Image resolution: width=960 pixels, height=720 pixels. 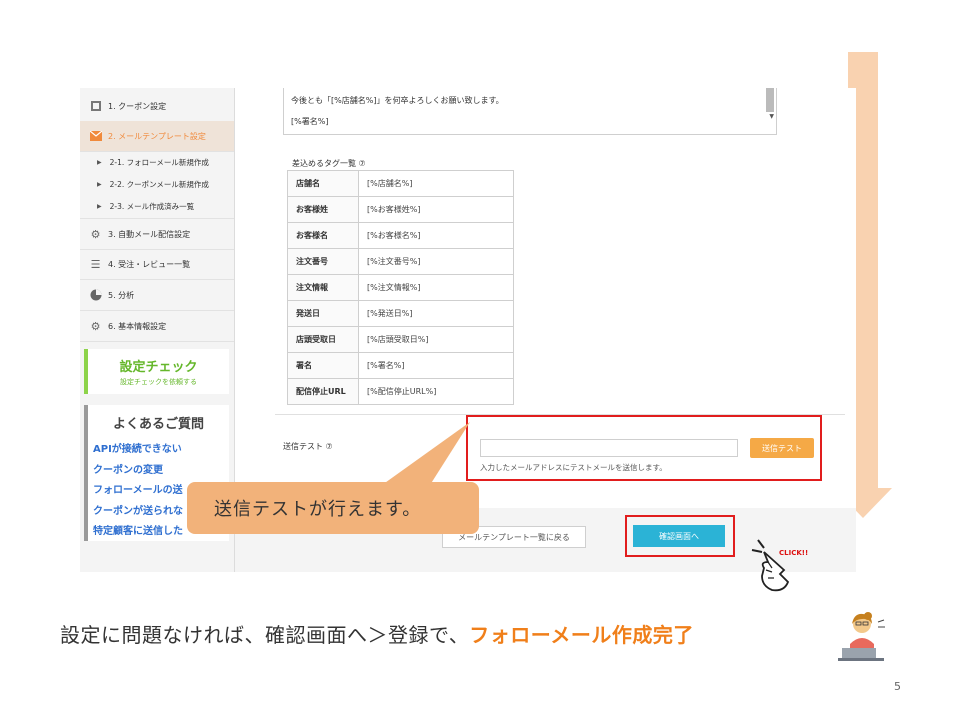 I want to click on textarea-line: [%署名%], so click(x=310, y=121).